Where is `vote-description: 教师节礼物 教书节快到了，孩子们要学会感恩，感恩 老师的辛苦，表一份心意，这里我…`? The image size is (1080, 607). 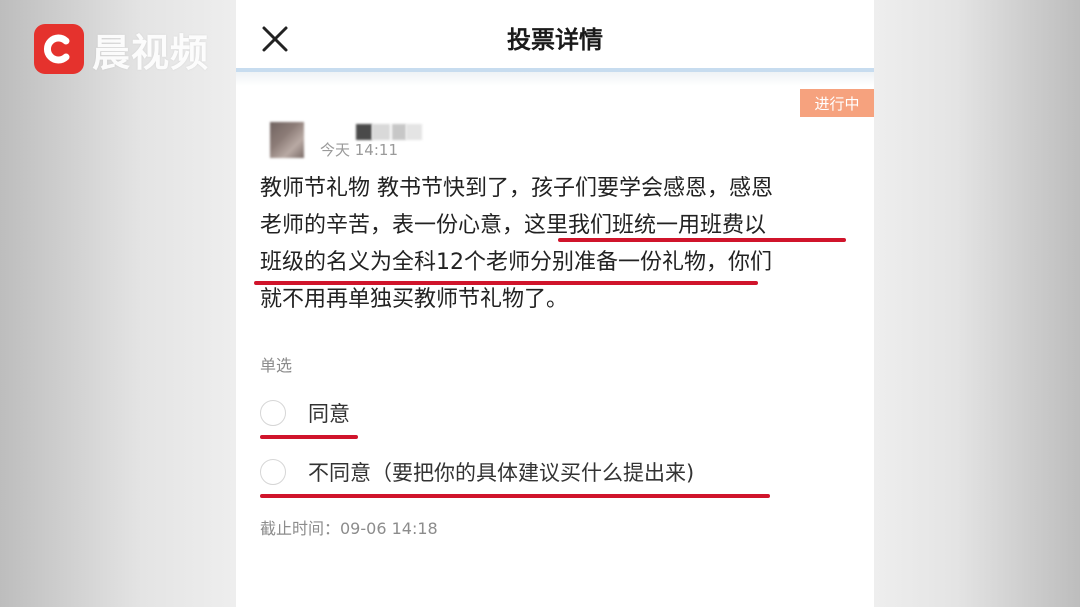 vote-description: 教师节礼物 教书节快到了，孩子们要学会感恩，感恩 老师的辛苦，表一份心意，这里我… is located at coordinates (560, 244).